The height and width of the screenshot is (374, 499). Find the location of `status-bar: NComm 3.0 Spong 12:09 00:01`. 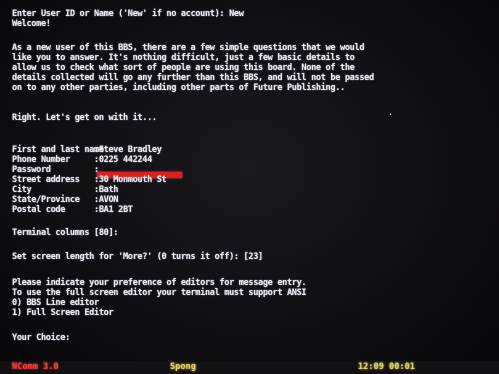

status-bar: NComm 3.0 Spong 12:09 00:01 is located at coordinates (249, 367).